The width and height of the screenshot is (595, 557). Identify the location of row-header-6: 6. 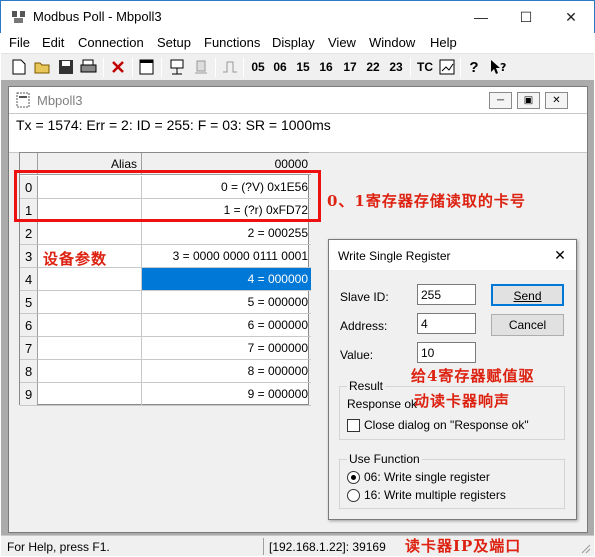
(29, 325).